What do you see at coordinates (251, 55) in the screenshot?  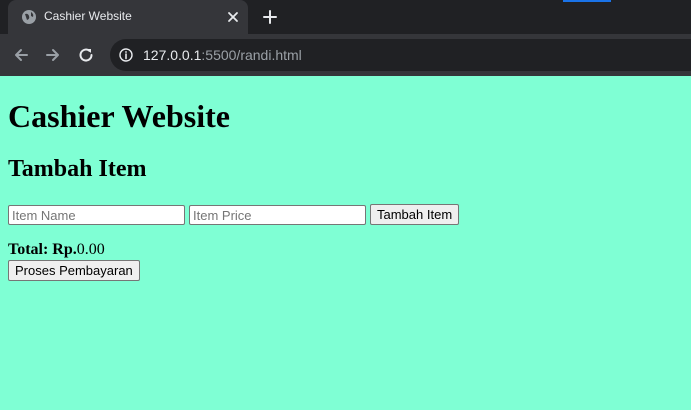 I see `url-path: :5500/randi.html` at bounding box center [251, 55].